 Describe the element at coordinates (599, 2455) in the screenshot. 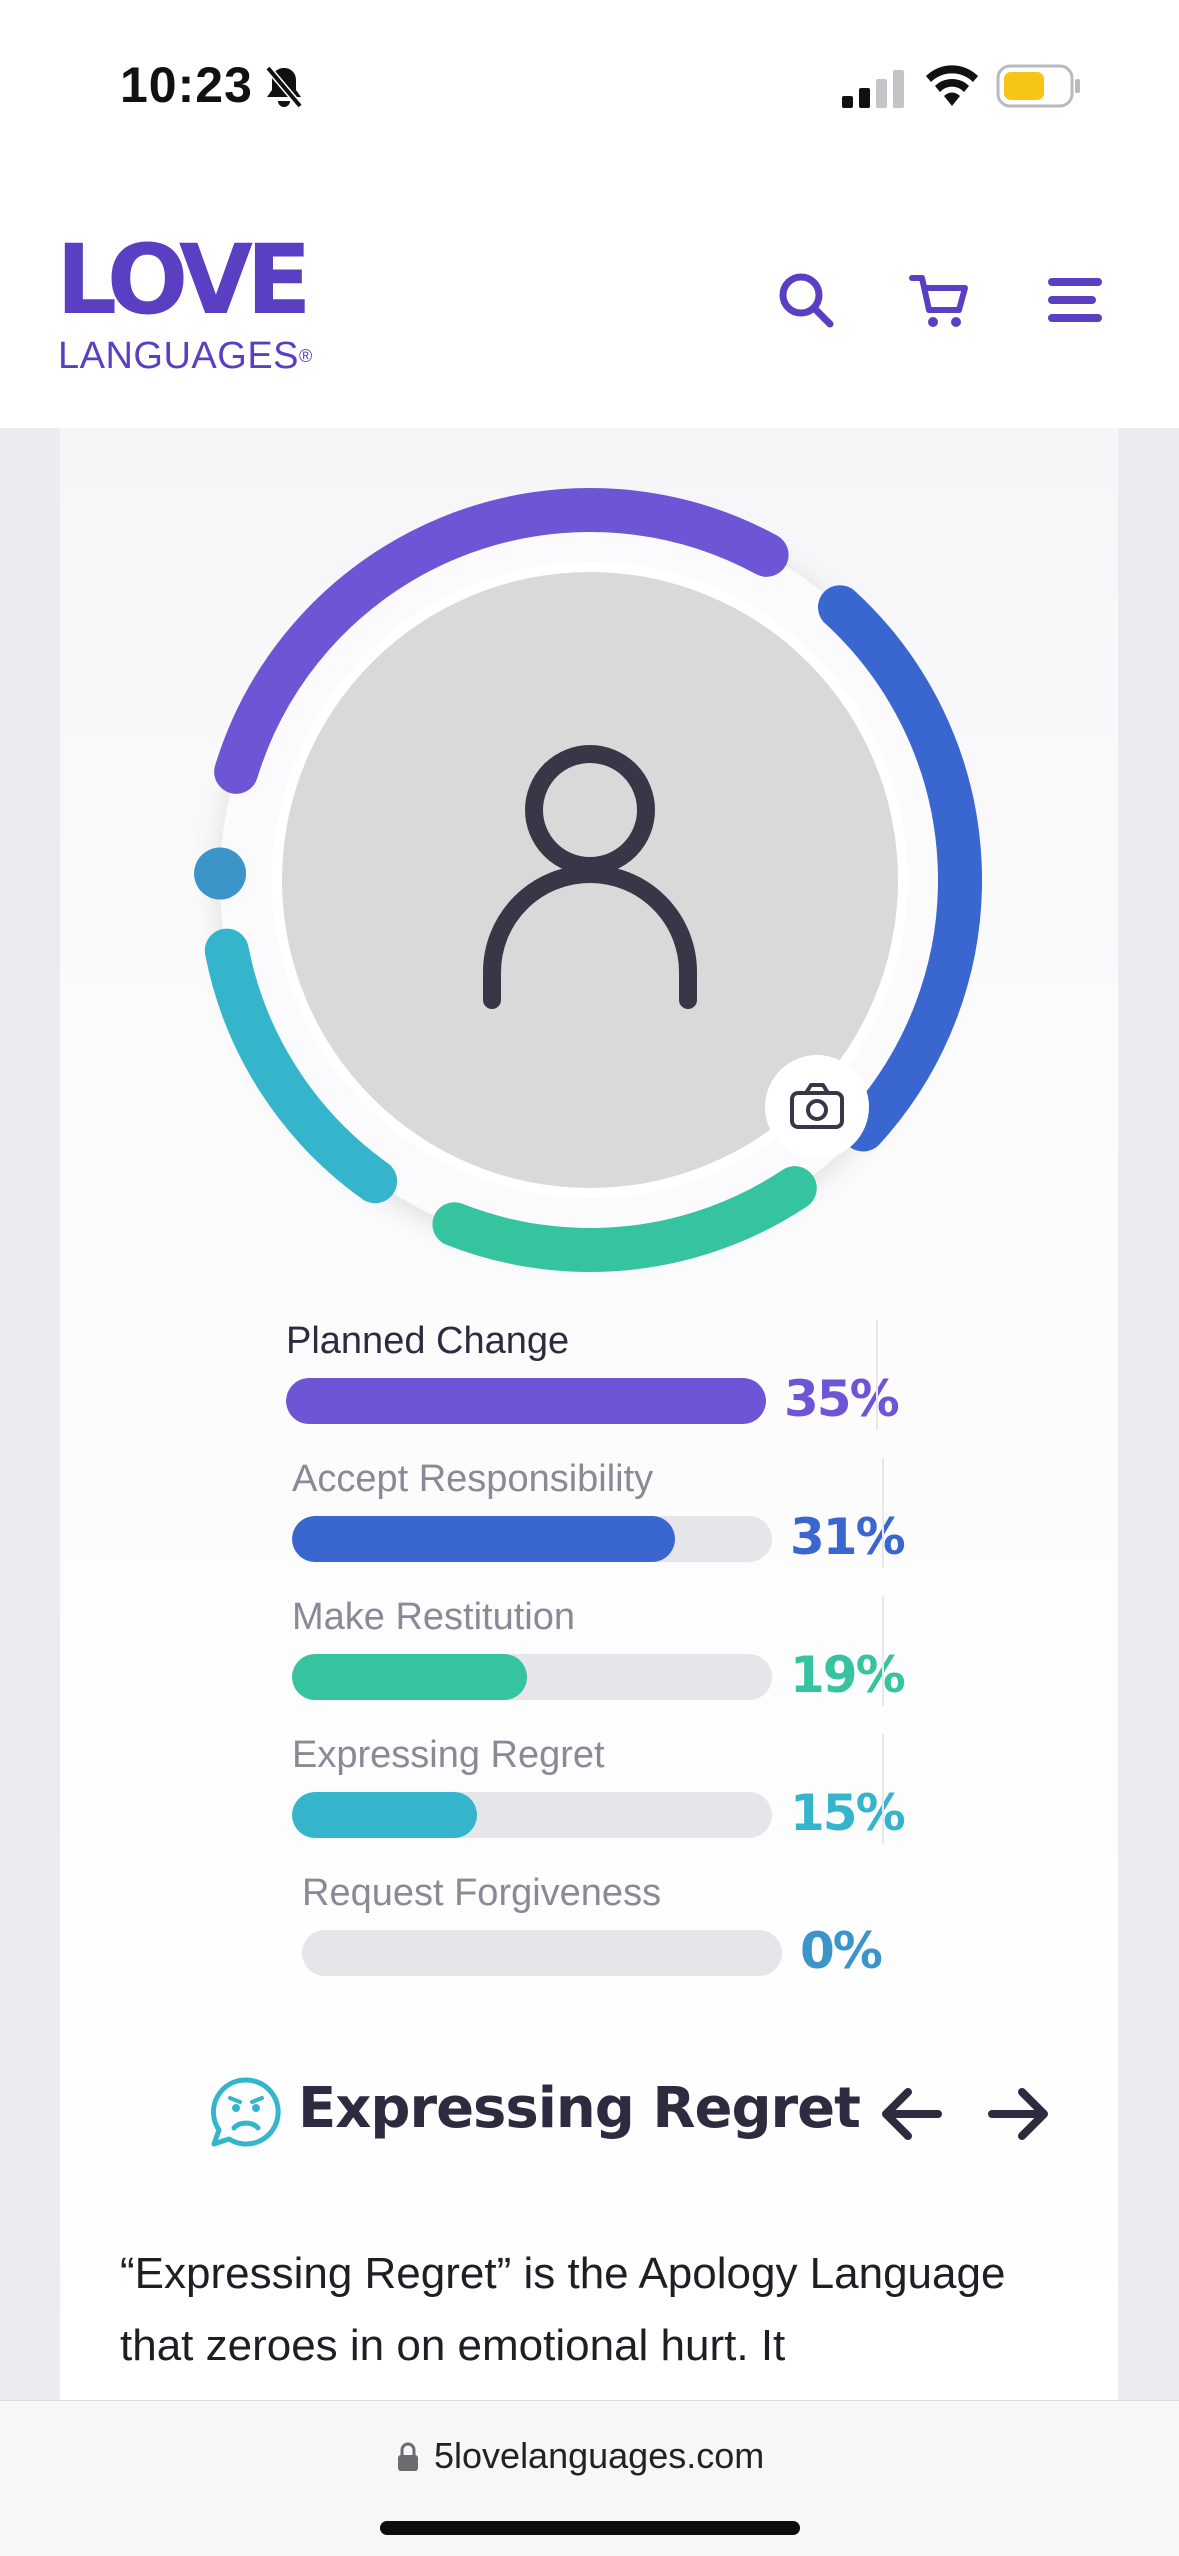

I see `url-text: 5lovelanguages.com` at that location.